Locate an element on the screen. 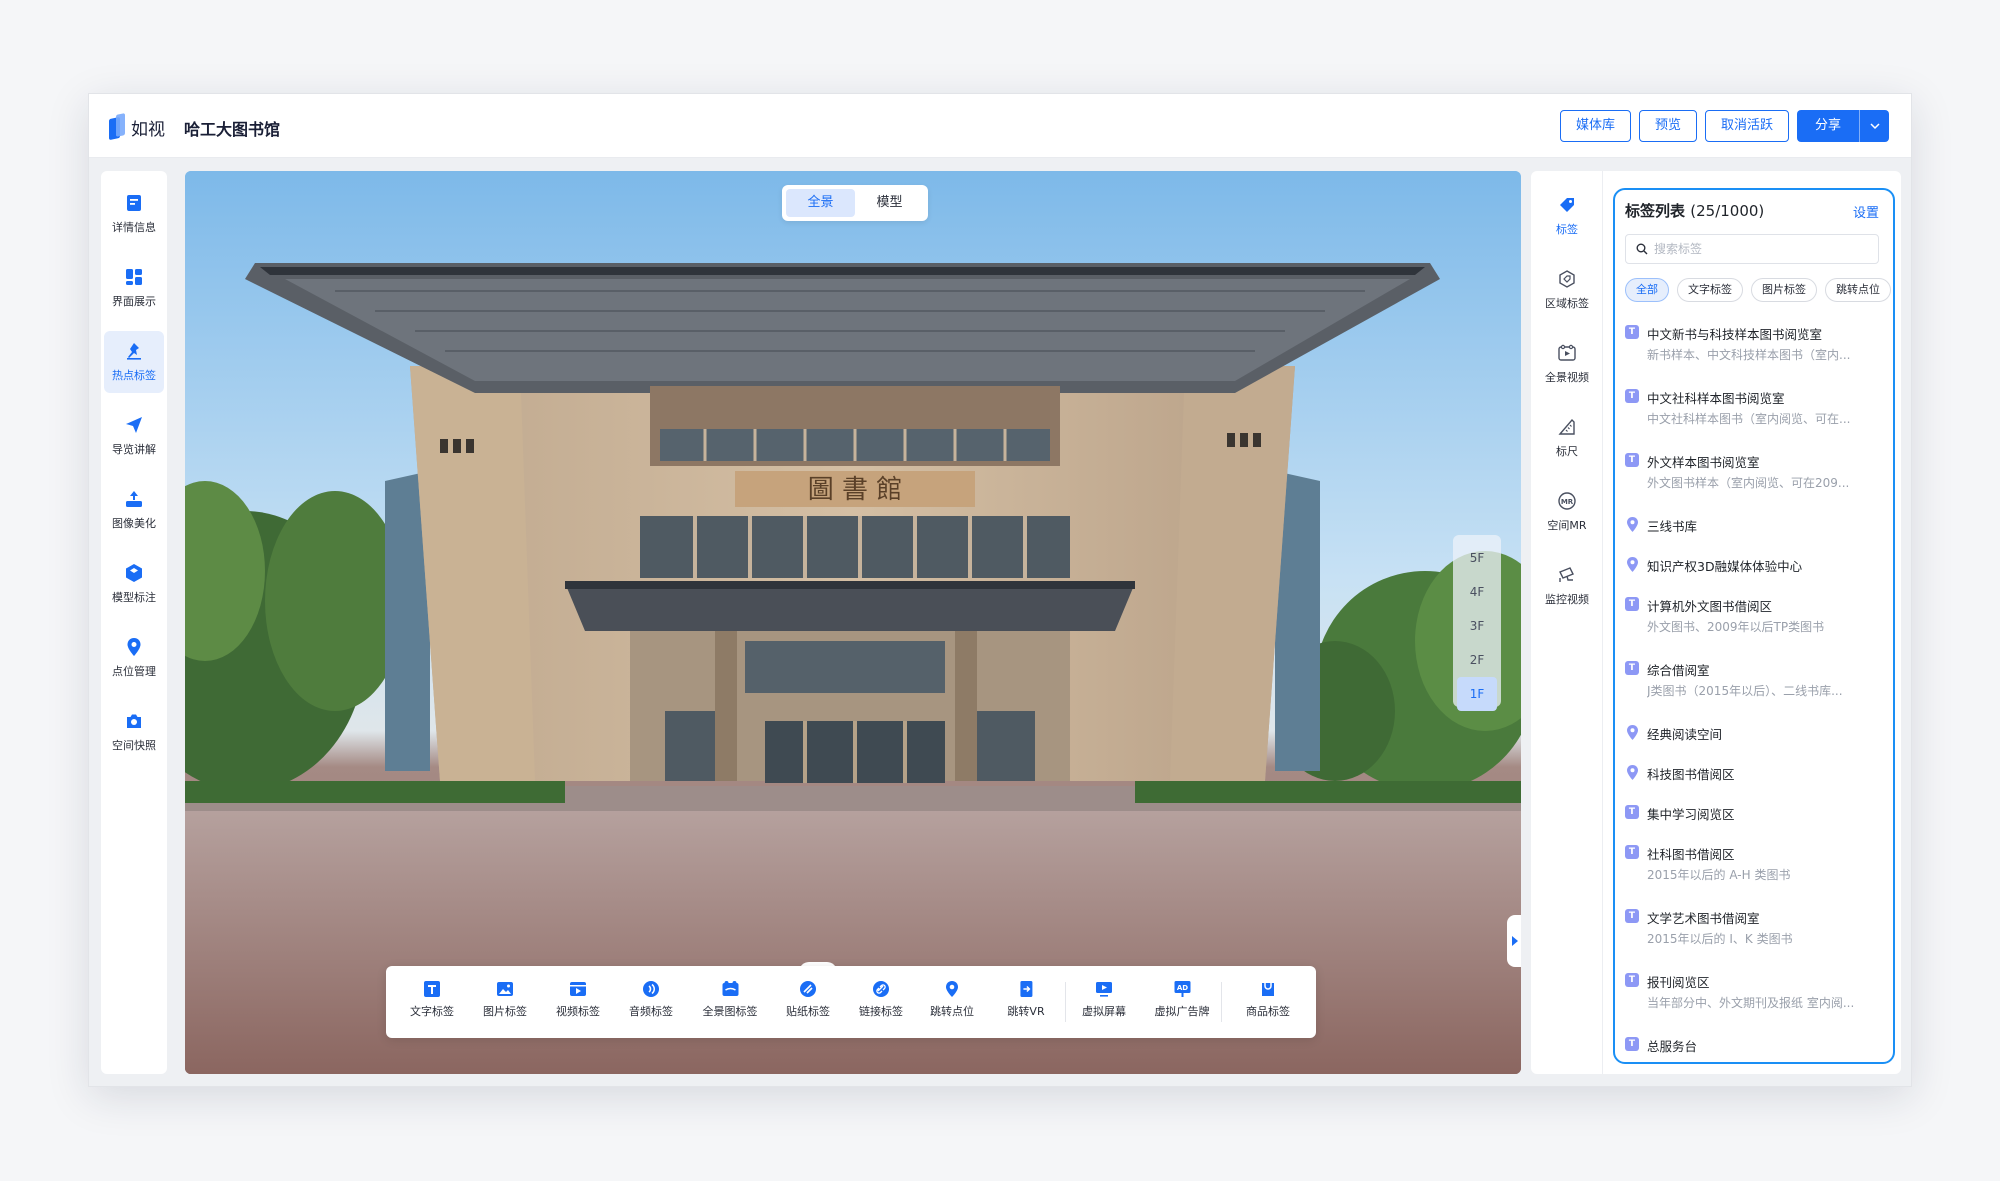  app-logo: 如视 is located at coordinates (137, 127).